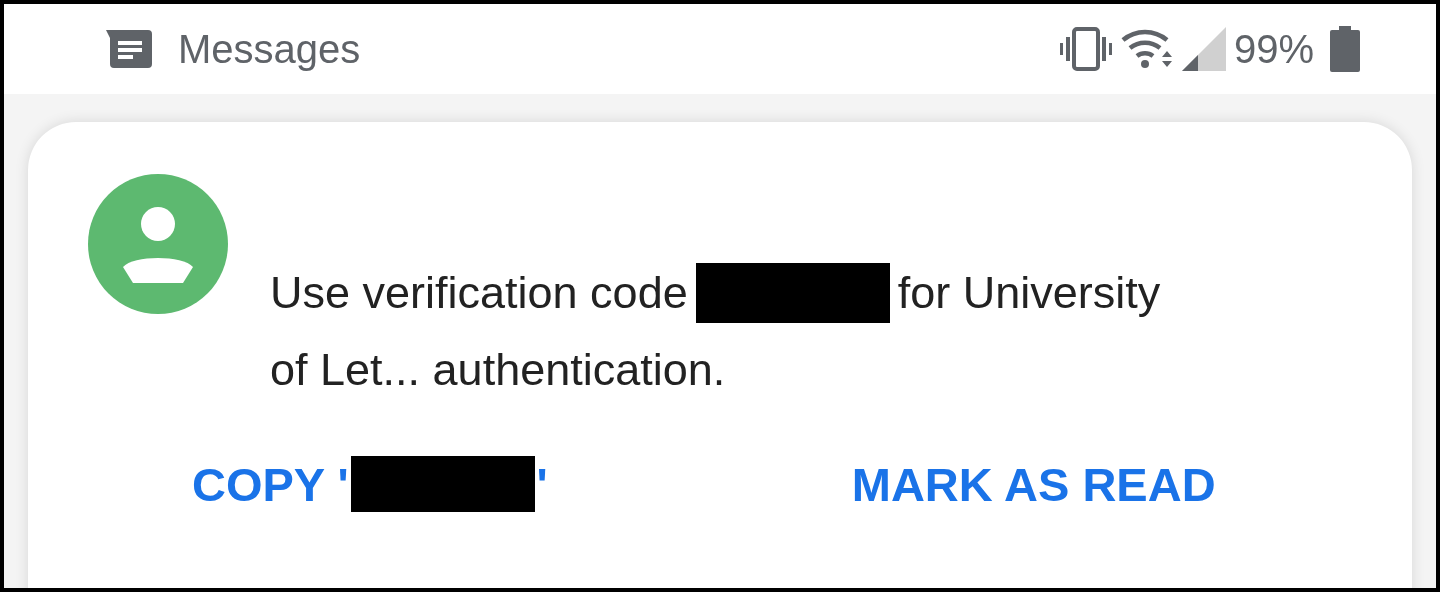  What do you see at coordinates (158, 244) in the screenshot?
I see `avatar-icon` at bounding box center [158, 244].